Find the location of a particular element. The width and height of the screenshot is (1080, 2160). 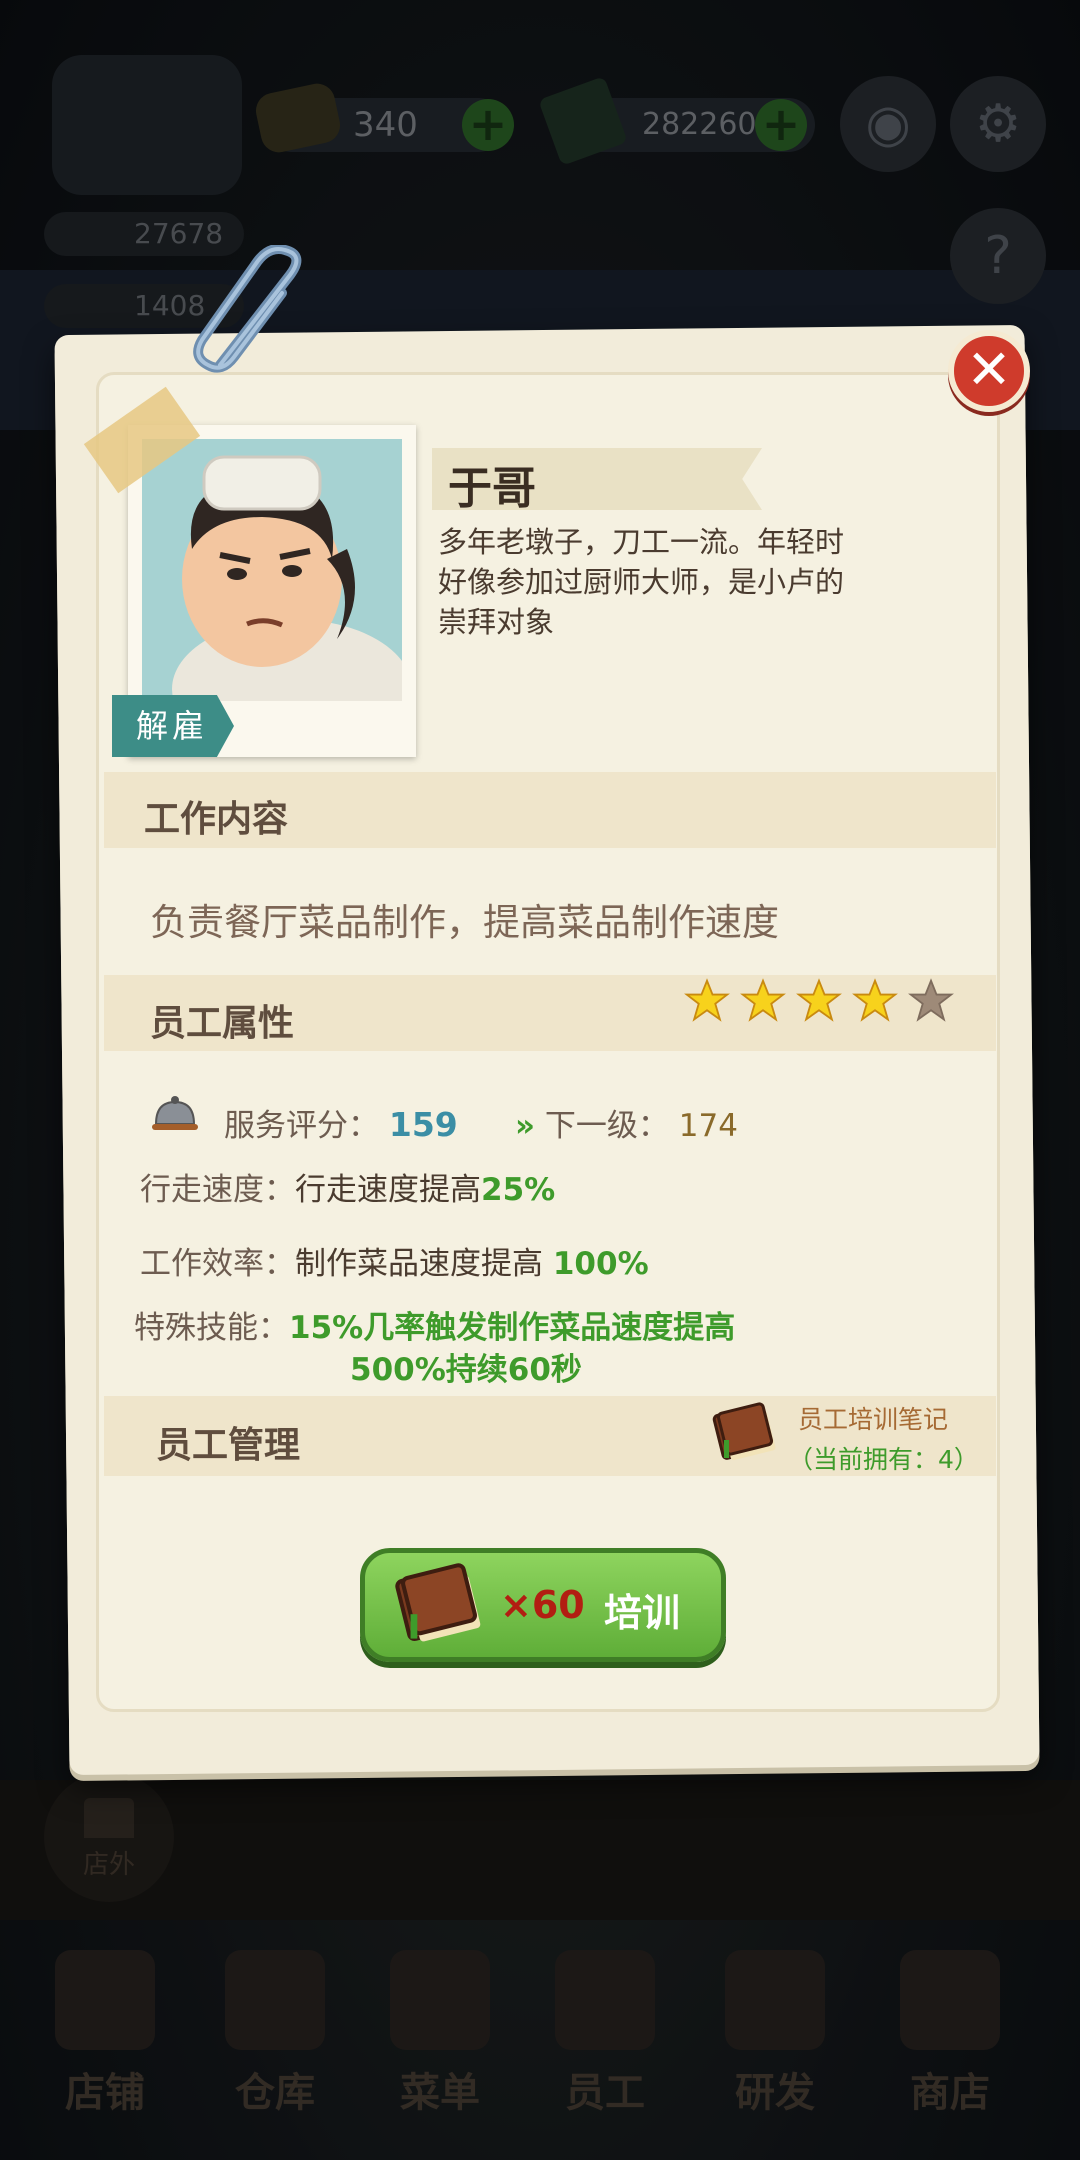

mgmt-section-title: 员工管理 is located at coordinates (228, 1445).